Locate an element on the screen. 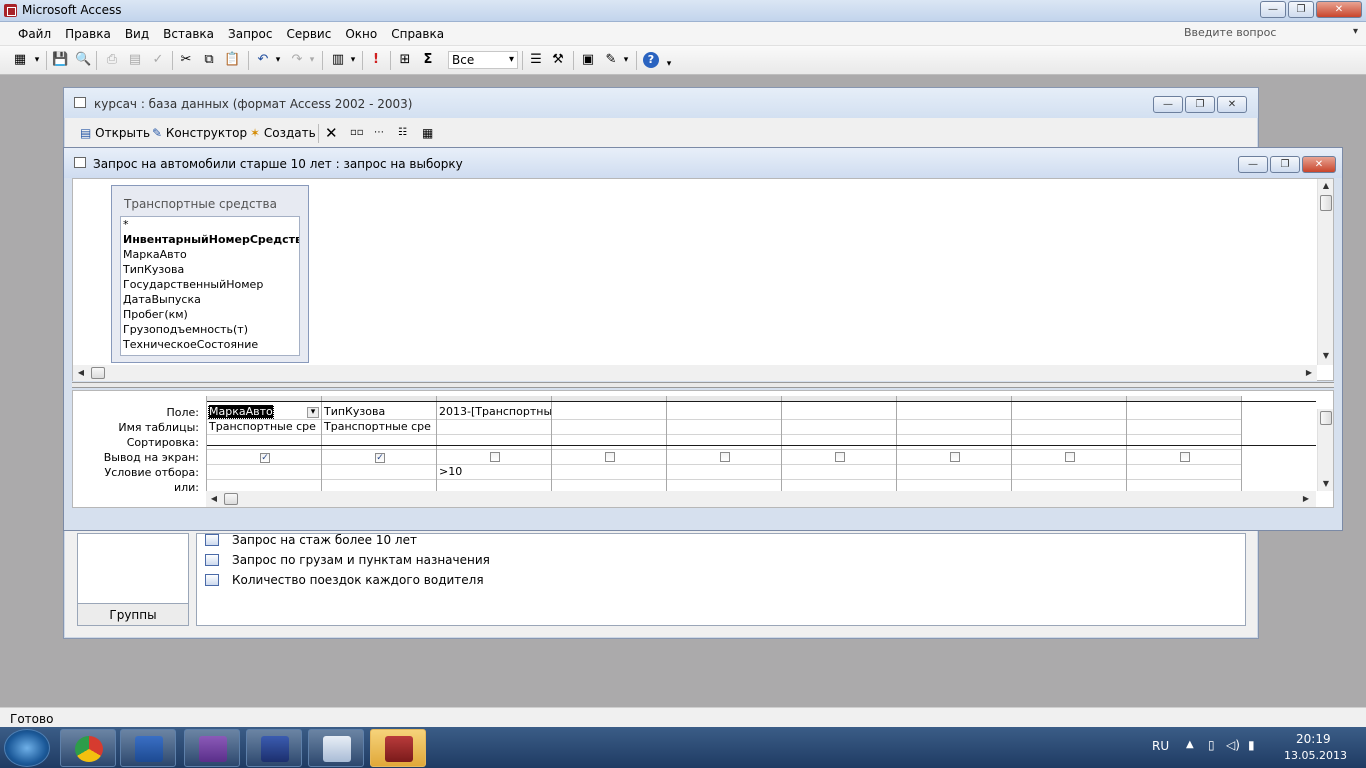 The width and height of the screenshot is (1366, 768). view-dropdown-icon: ▾ is located at coordinates (37, 60).